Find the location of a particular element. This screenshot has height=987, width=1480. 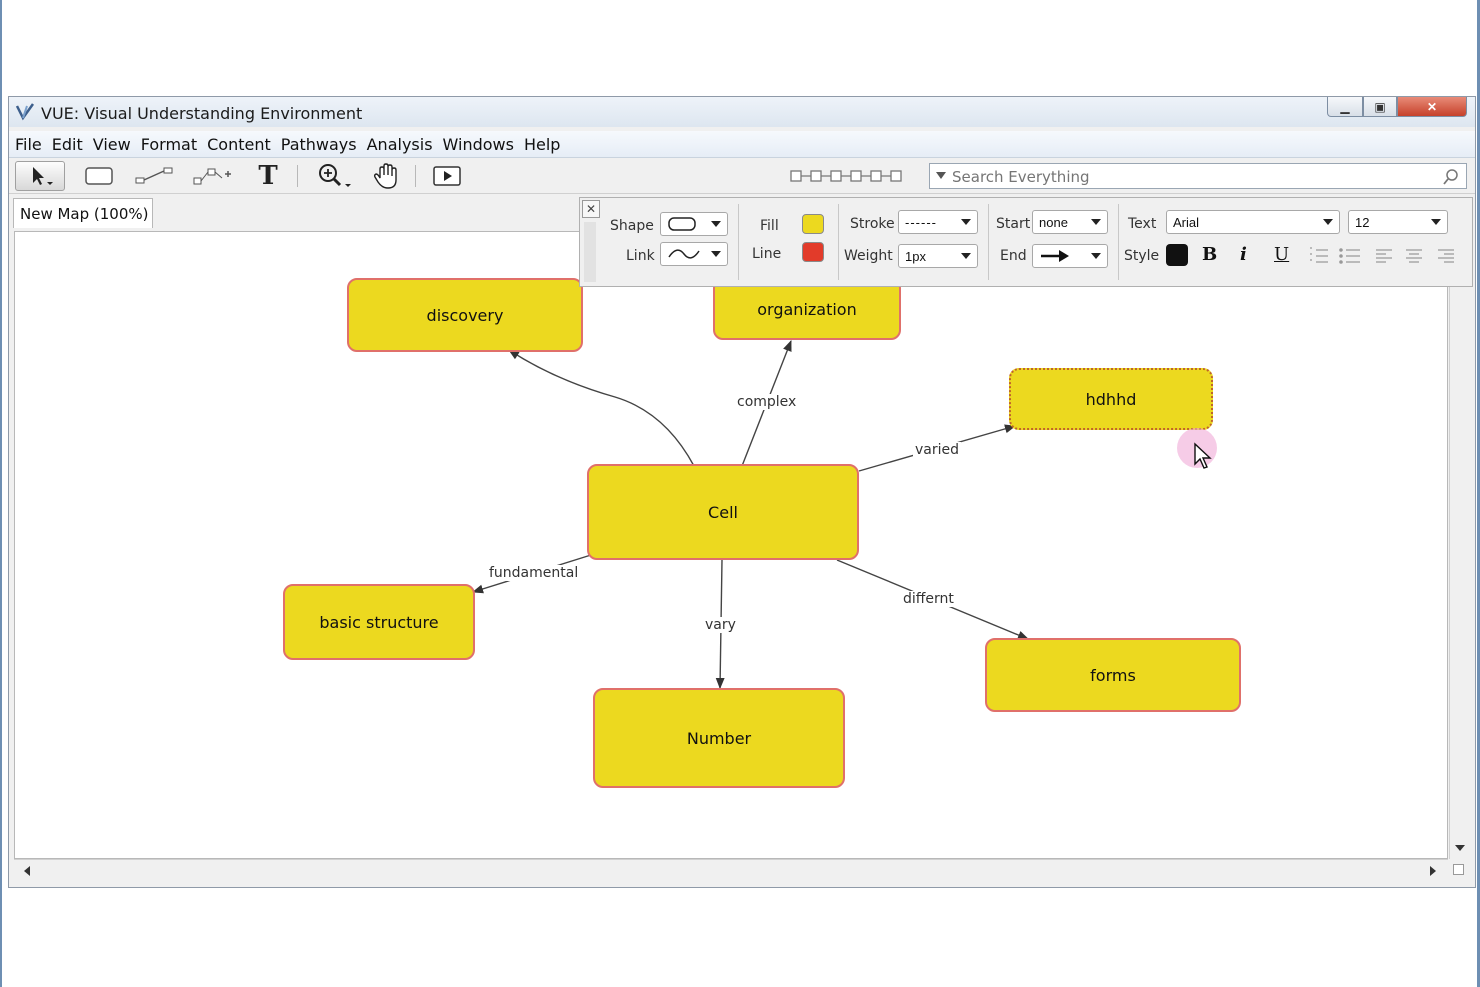

menu-pathways: Pathways is located at coordinates (319, 144).